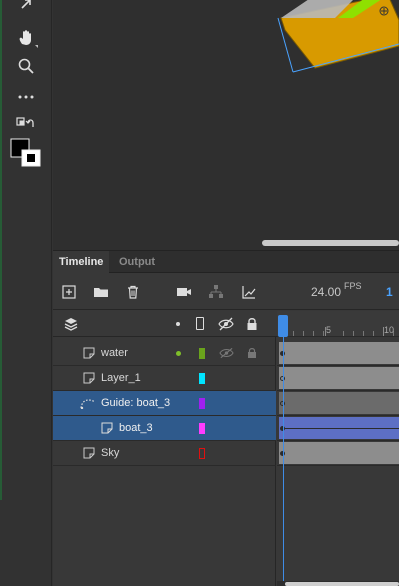  I want to click on zoom-icon, so click(26, 66).